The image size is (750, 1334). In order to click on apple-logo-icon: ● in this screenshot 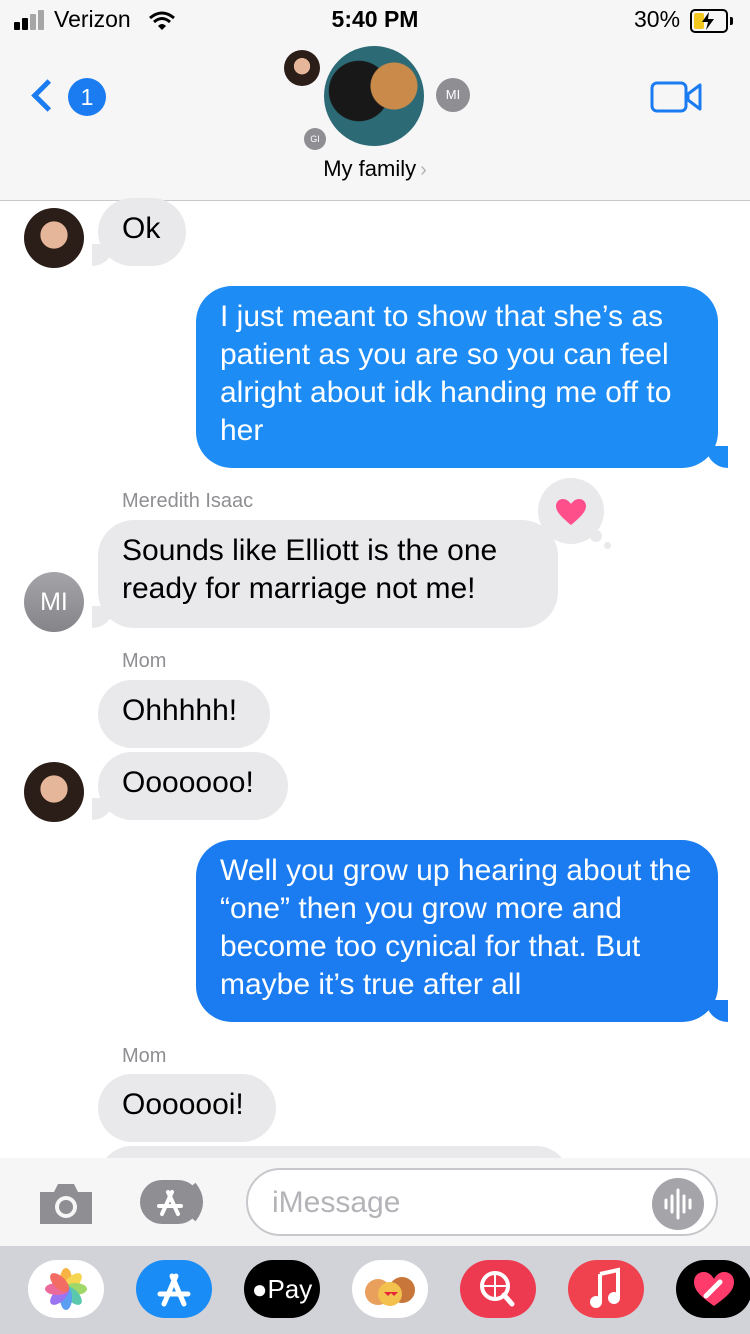, I will do `click(259, 1289)`.